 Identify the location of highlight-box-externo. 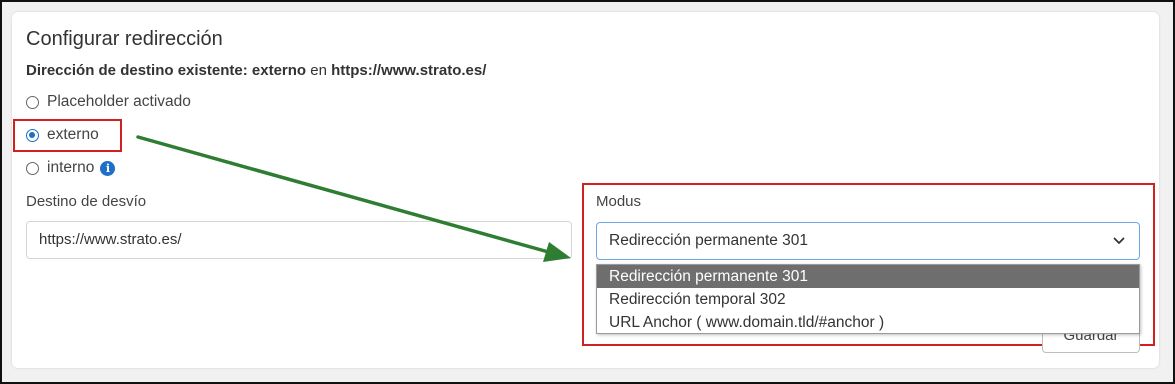
(67, 135).